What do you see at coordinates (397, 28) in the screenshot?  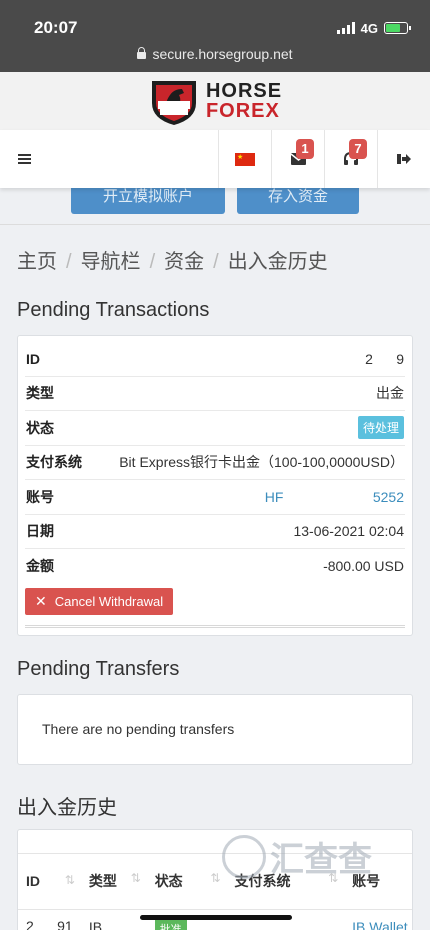 I see `battery-icon` at bounding box center [397, 28].